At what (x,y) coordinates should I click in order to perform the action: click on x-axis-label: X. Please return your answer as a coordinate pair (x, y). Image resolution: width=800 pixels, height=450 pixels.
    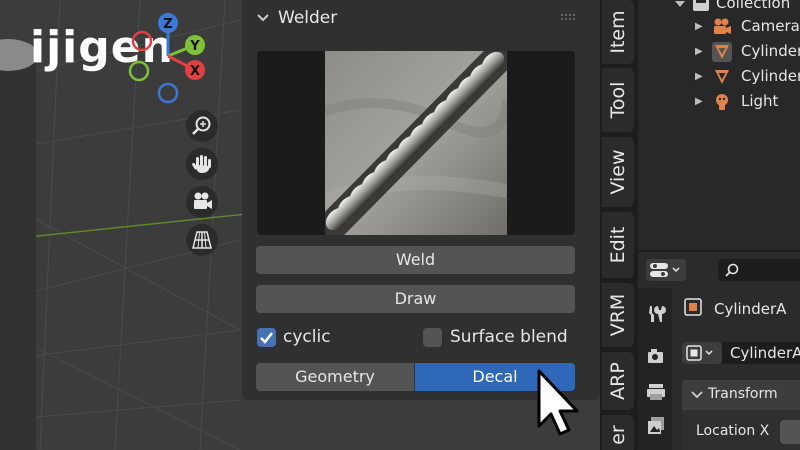
    Looking at the image, I should click on (195, 71).